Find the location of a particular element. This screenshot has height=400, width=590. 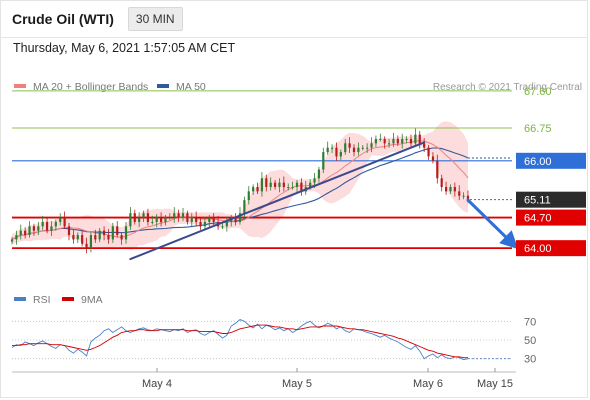

rsi-tick-label: 70 is located at coordinates (530, 322).